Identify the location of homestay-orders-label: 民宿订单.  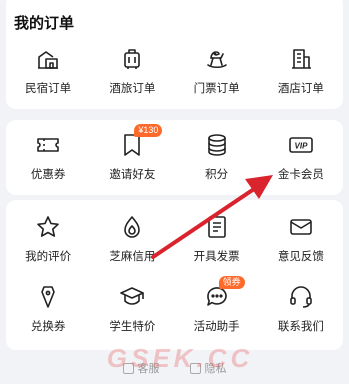
(48, 89).